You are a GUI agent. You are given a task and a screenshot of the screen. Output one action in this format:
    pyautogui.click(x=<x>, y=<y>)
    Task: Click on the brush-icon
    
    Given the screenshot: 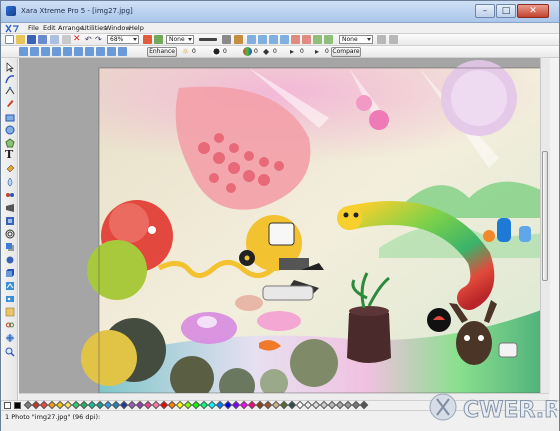 What is the action you would take?
    pyautogui.click(x=238, y=39)
    